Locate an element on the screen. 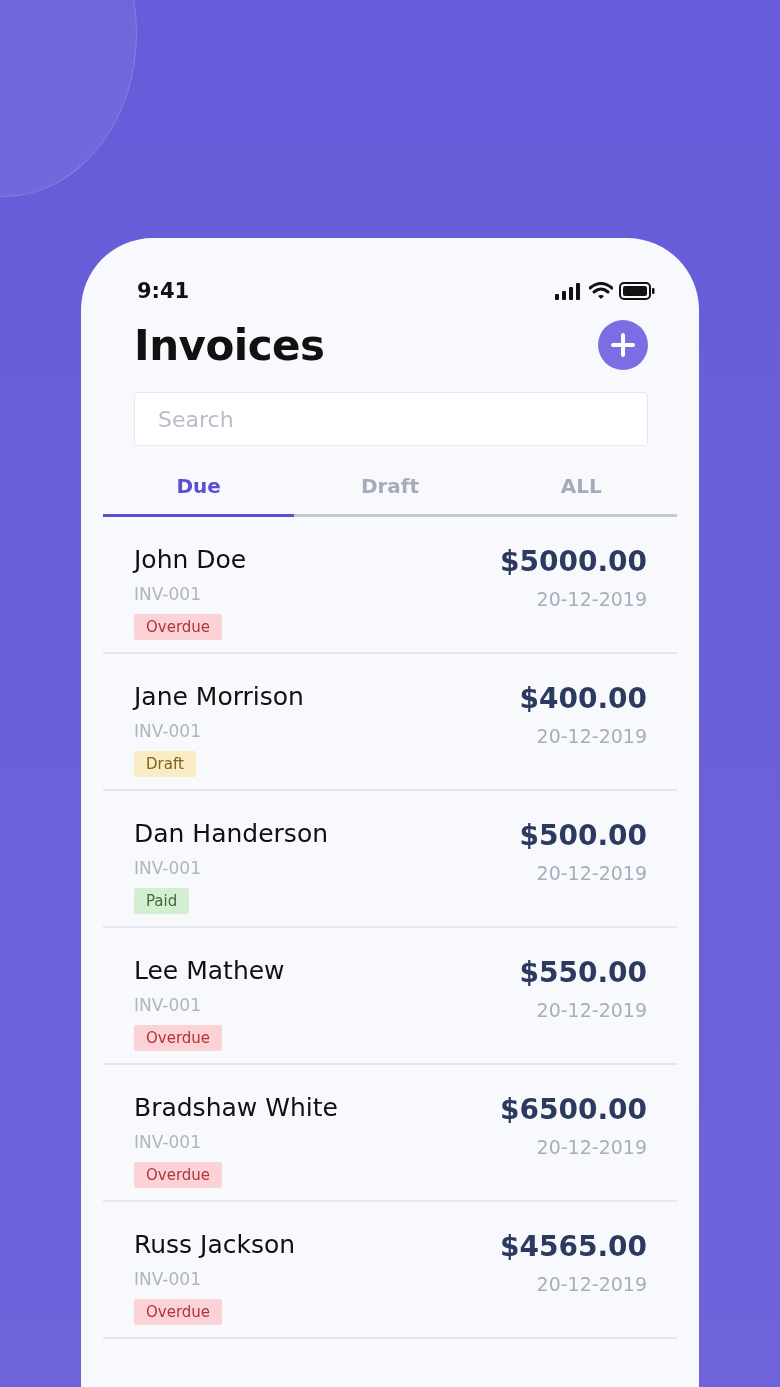 The width and height of the screenshot is (780, 1387). invoice-amount: $5000.00 is located at coordinates (573, 561).